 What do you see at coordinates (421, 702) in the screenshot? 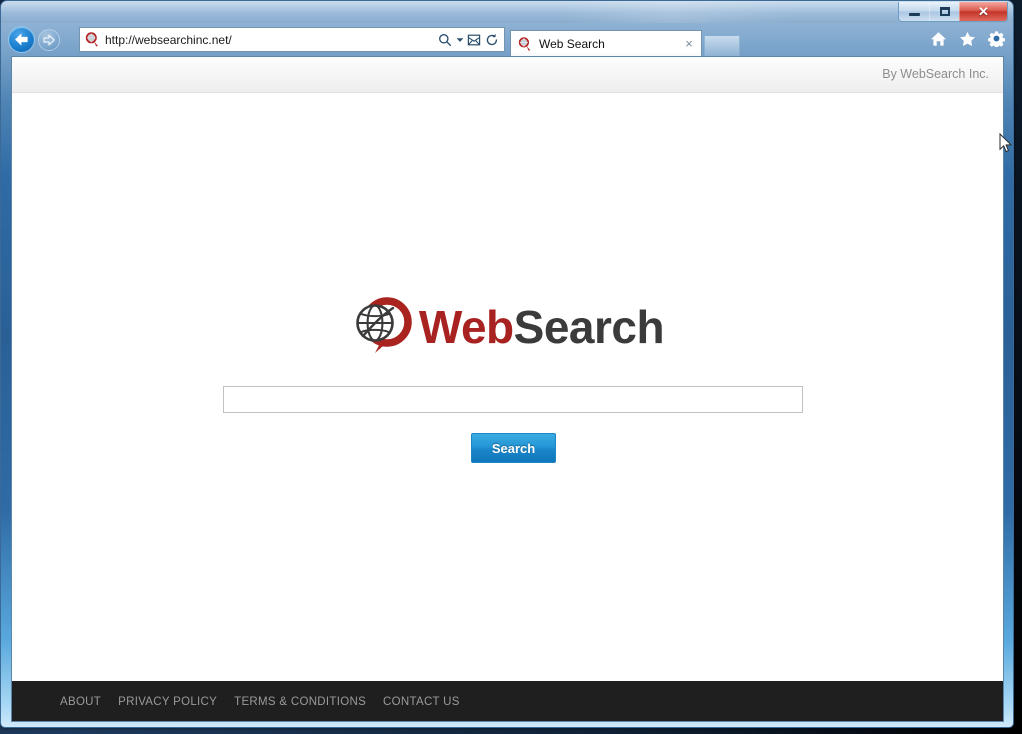
I see `footer-link-contact-us: CONTACT US` at bounding box center [421, 702].